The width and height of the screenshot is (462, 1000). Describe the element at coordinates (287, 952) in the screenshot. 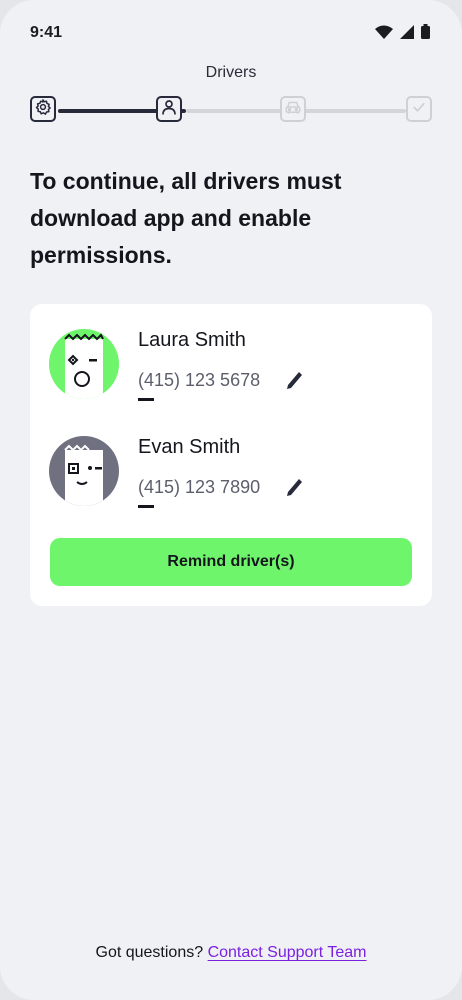

I see `contact-support-link: Contact Support Team` at that location.